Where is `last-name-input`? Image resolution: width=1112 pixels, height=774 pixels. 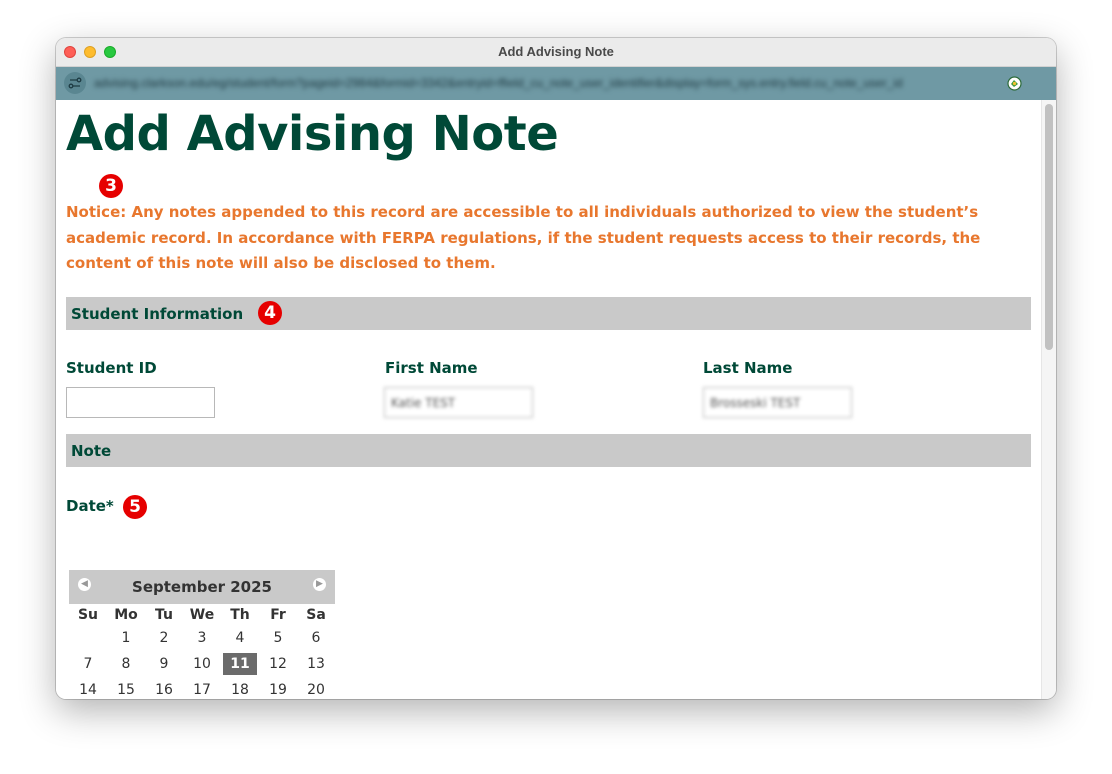
last-name-input is located at coordinates (777, 402).